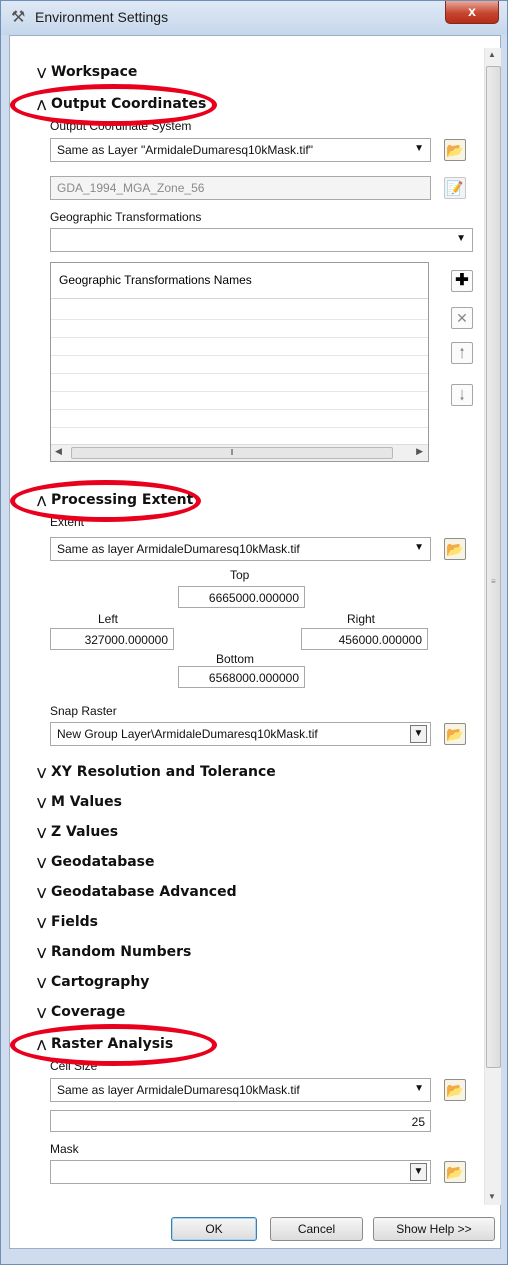  I want to click on top-label: Top, so click(240, 575).